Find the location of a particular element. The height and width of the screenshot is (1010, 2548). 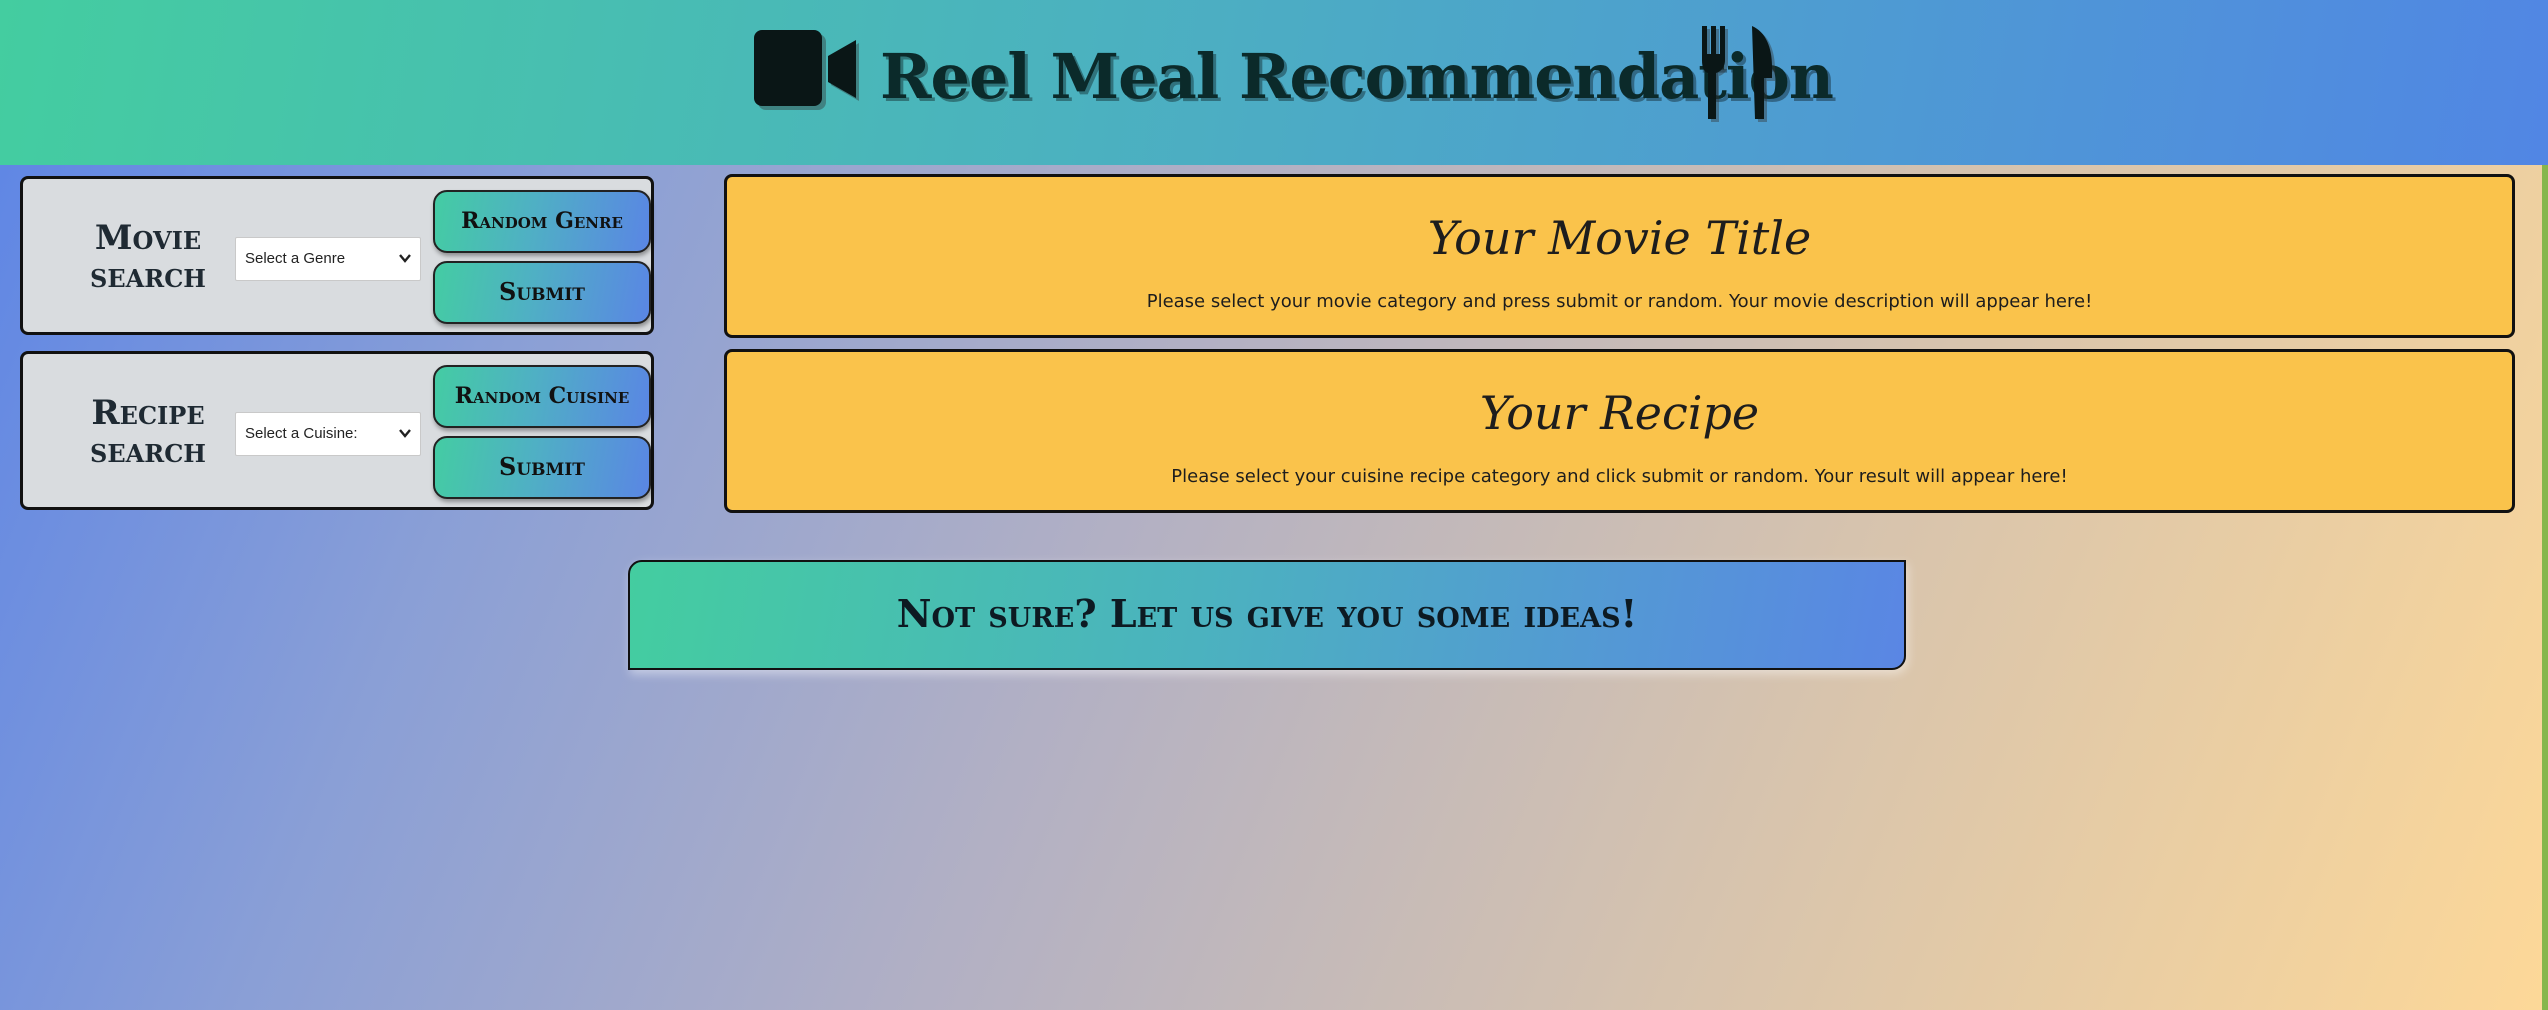

movie-search-label-line2: search is located at coordinates (148, 276).